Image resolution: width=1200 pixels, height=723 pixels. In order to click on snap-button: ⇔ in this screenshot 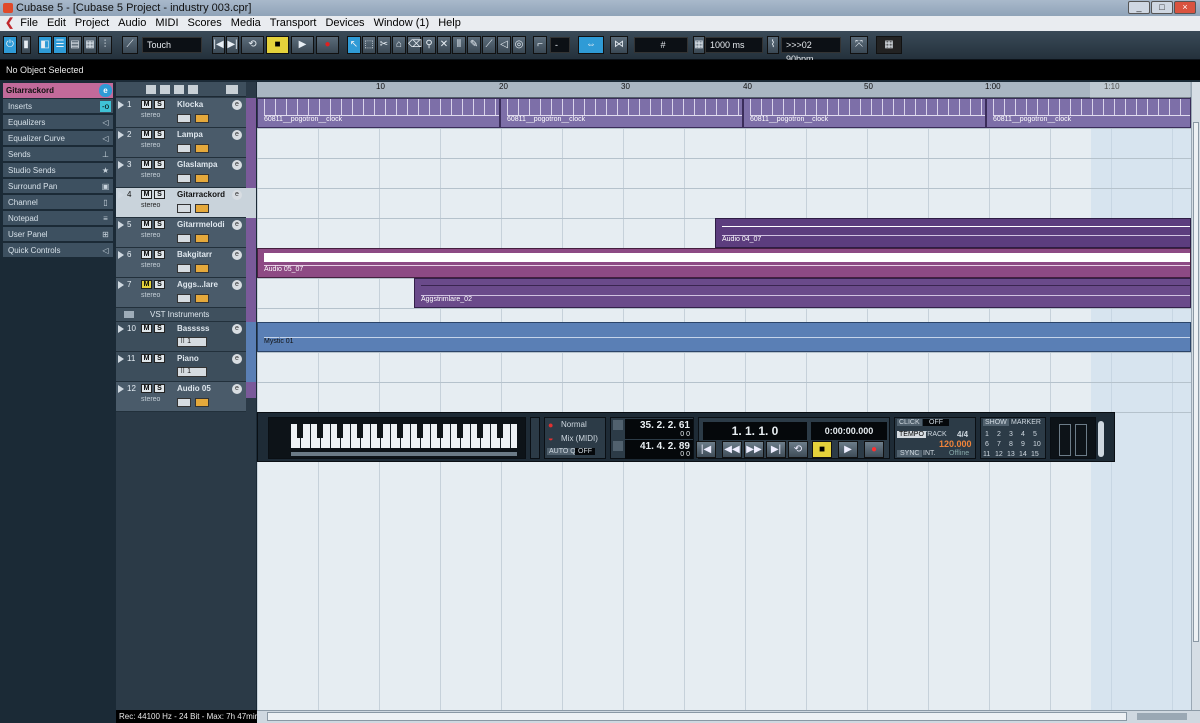, I will do `click(591, 45)`.